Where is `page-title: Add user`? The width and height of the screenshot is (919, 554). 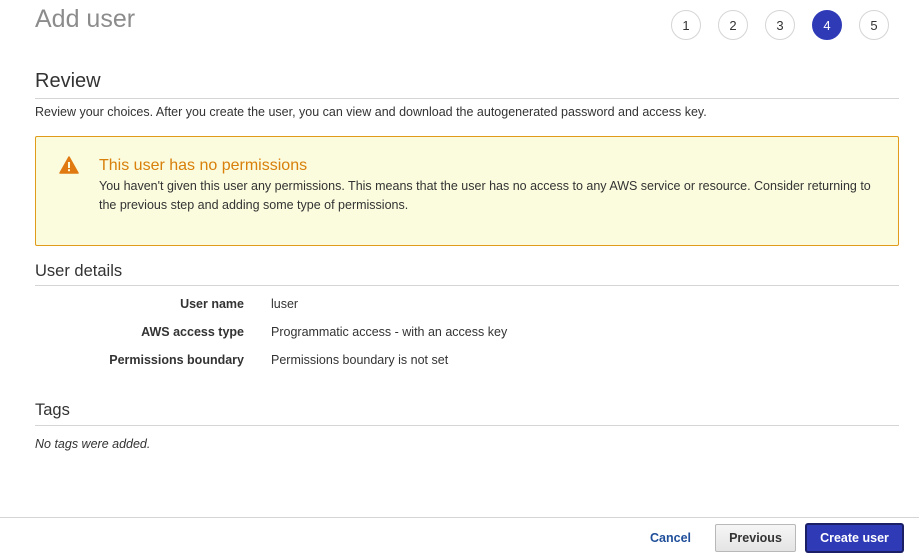 page-title: Add user is located at coordinates (85, 19).